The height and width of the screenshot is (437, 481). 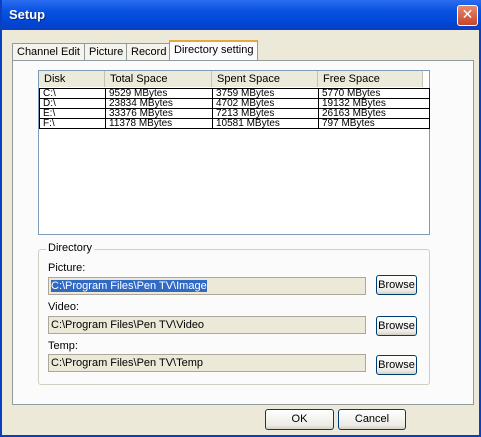 What do you see at coordinates (374, 123) in the screenshot?
I see `table-cell-free: 797 MBytes` at bounding box center [374, 123].